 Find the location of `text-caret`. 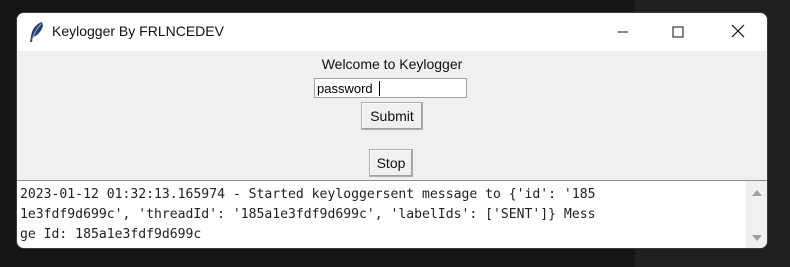

text-caret is located at coordinates (379, 88).